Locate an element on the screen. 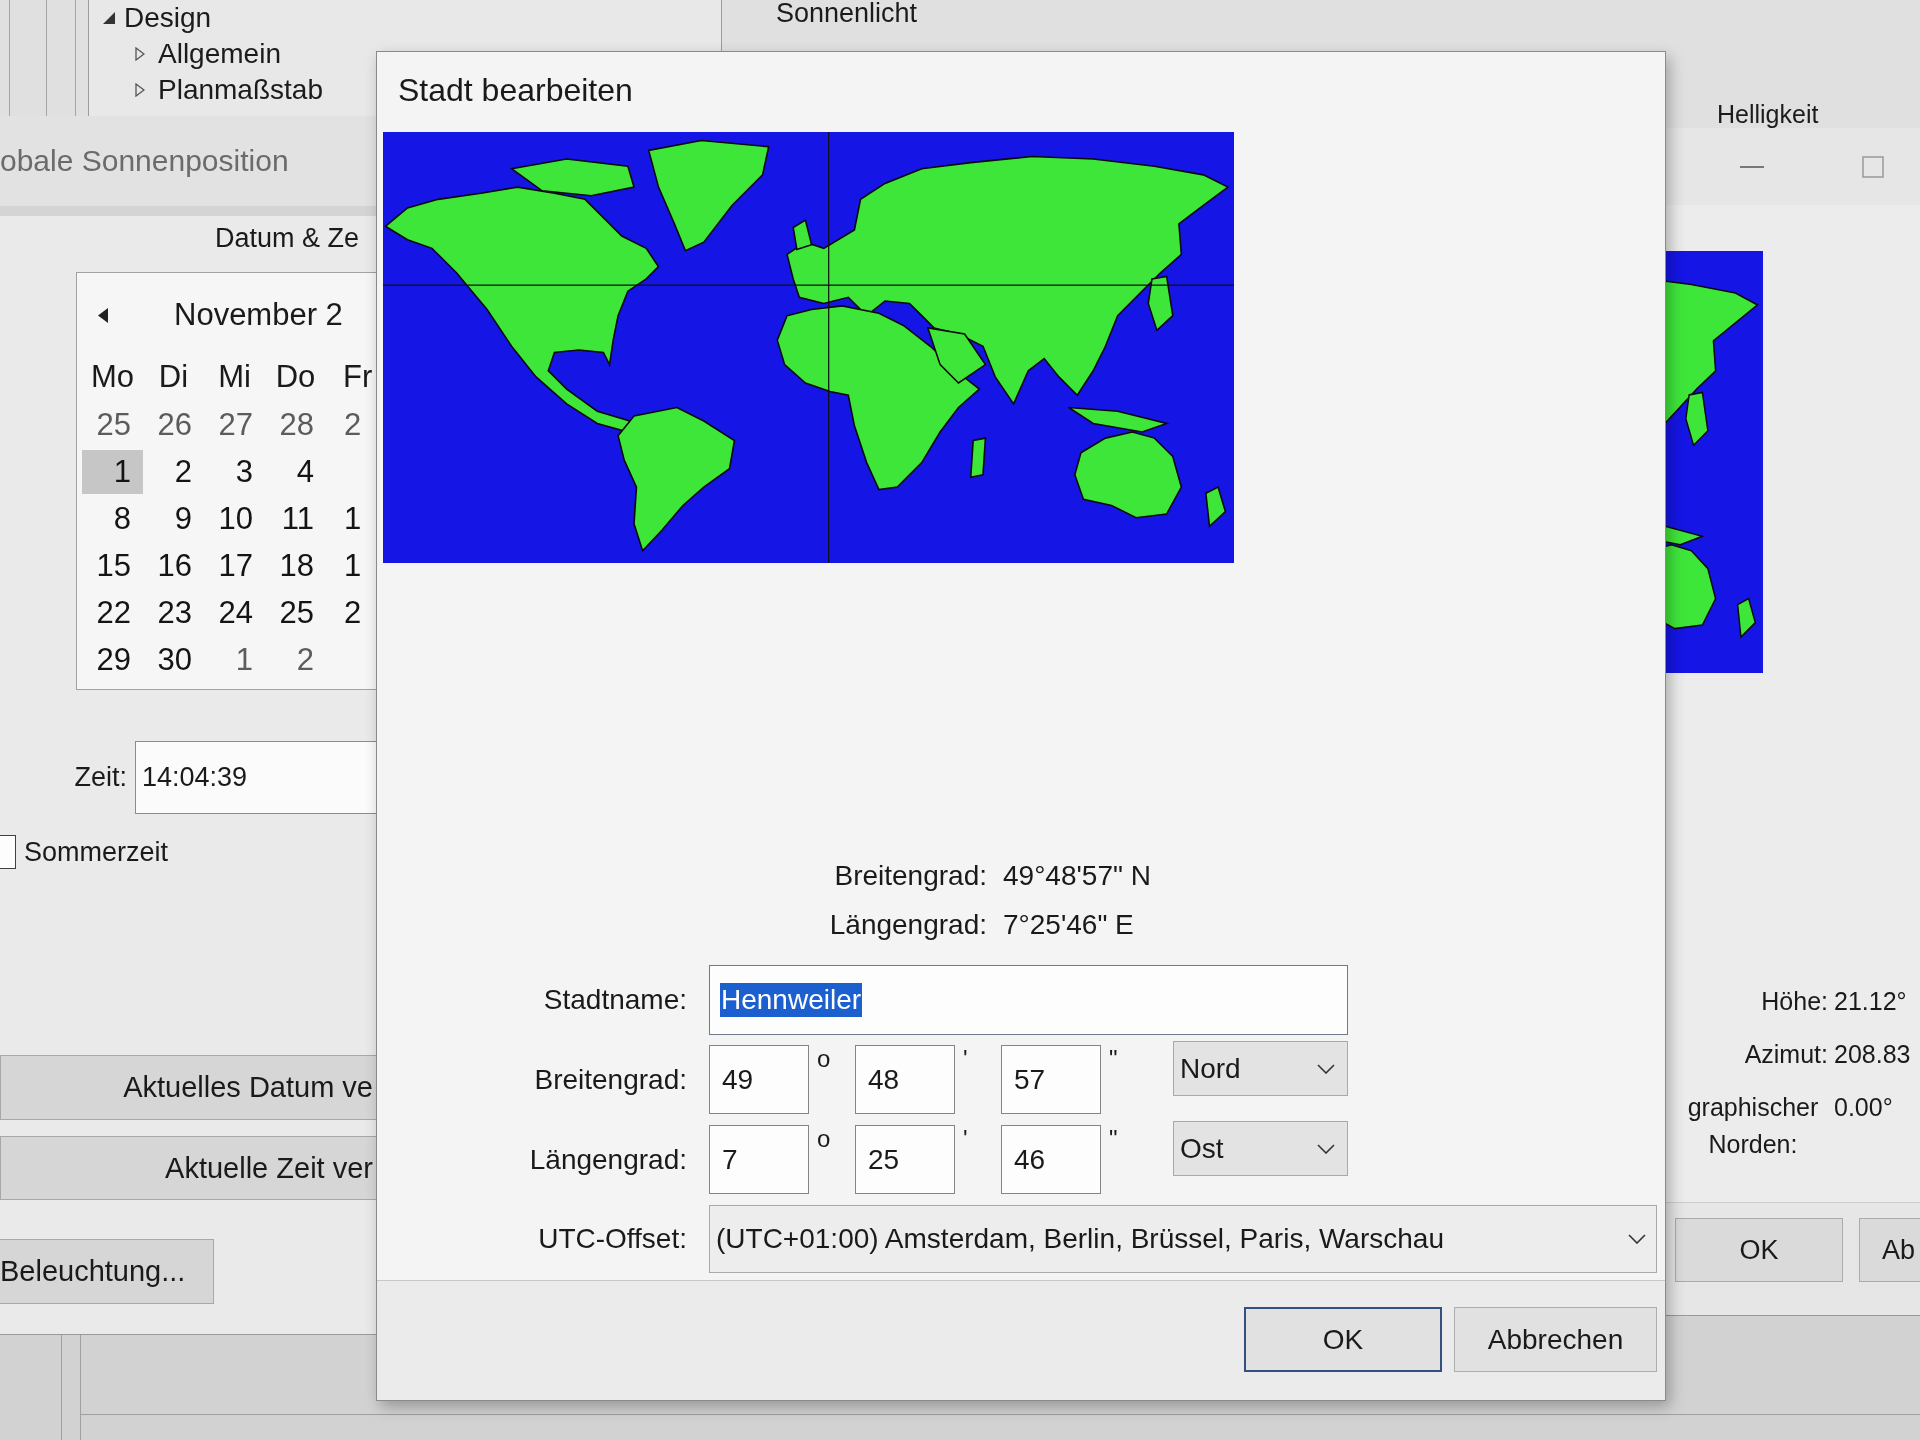 Image resolution: width=1920 pixels, height=1440 pixels. time-field: 14:04:39 is located at coordinates (255, 777).